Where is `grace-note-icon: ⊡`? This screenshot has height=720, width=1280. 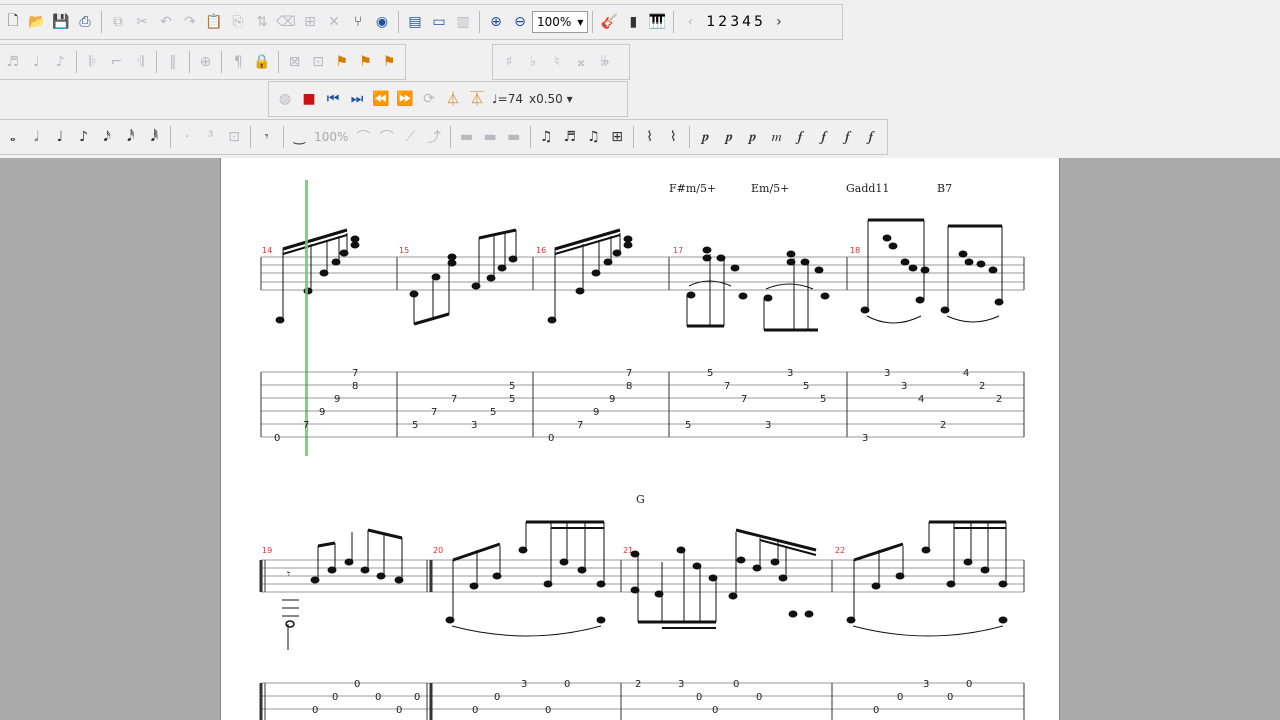 grace-note-icon: ⊡ is located at coordinates (234, 137).